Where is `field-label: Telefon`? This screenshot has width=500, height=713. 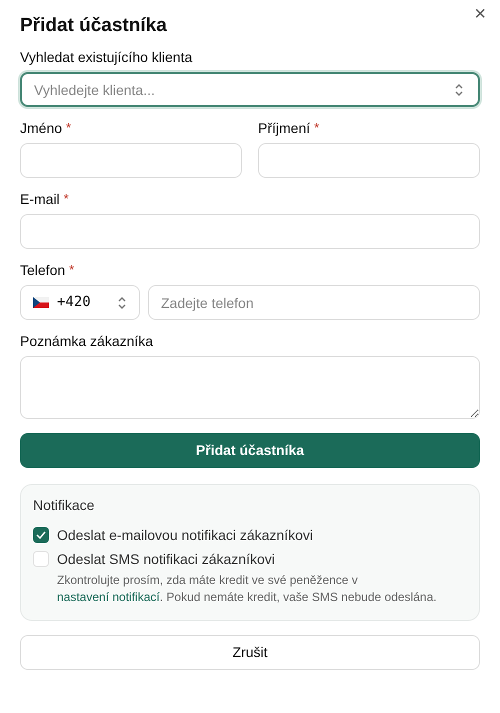
field-label: Telefon is located at coordinates (43, 270).